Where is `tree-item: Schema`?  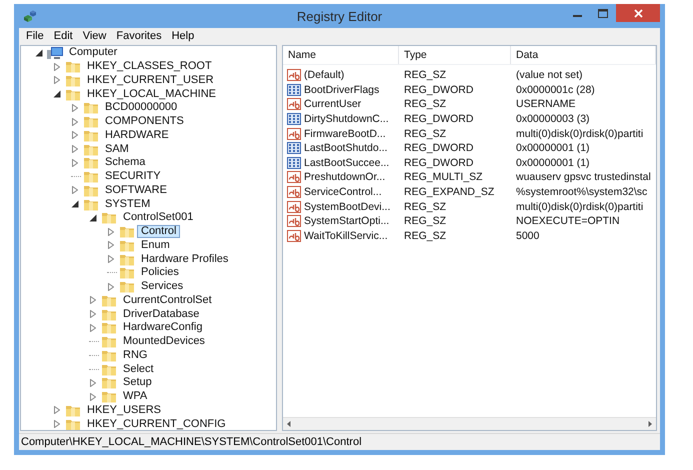 tree-item: Schema is located at coordinates (125, 163).